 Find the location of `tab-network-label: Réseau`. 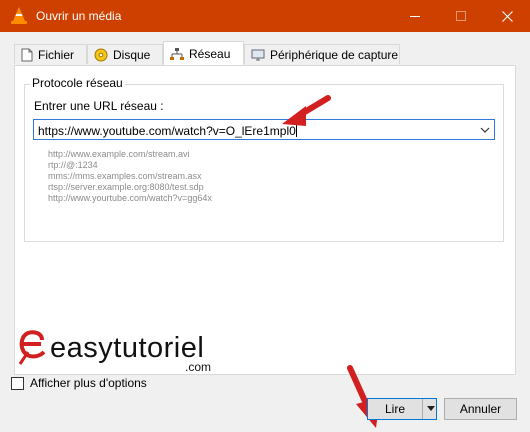

tab-network-label: Réseau is located at coordinates (210, 53).